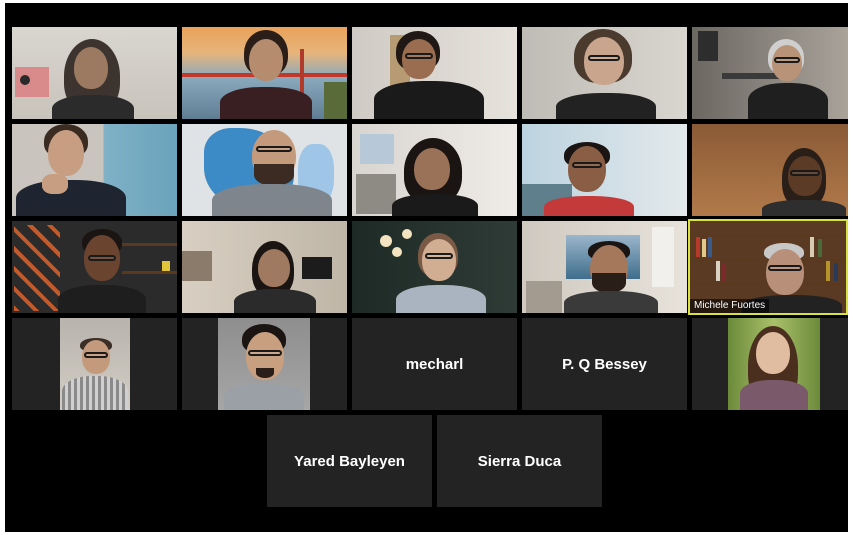  Describe the element at coordinates (94, 267) in the screenshot. I see `video-tile-p11` at that location.